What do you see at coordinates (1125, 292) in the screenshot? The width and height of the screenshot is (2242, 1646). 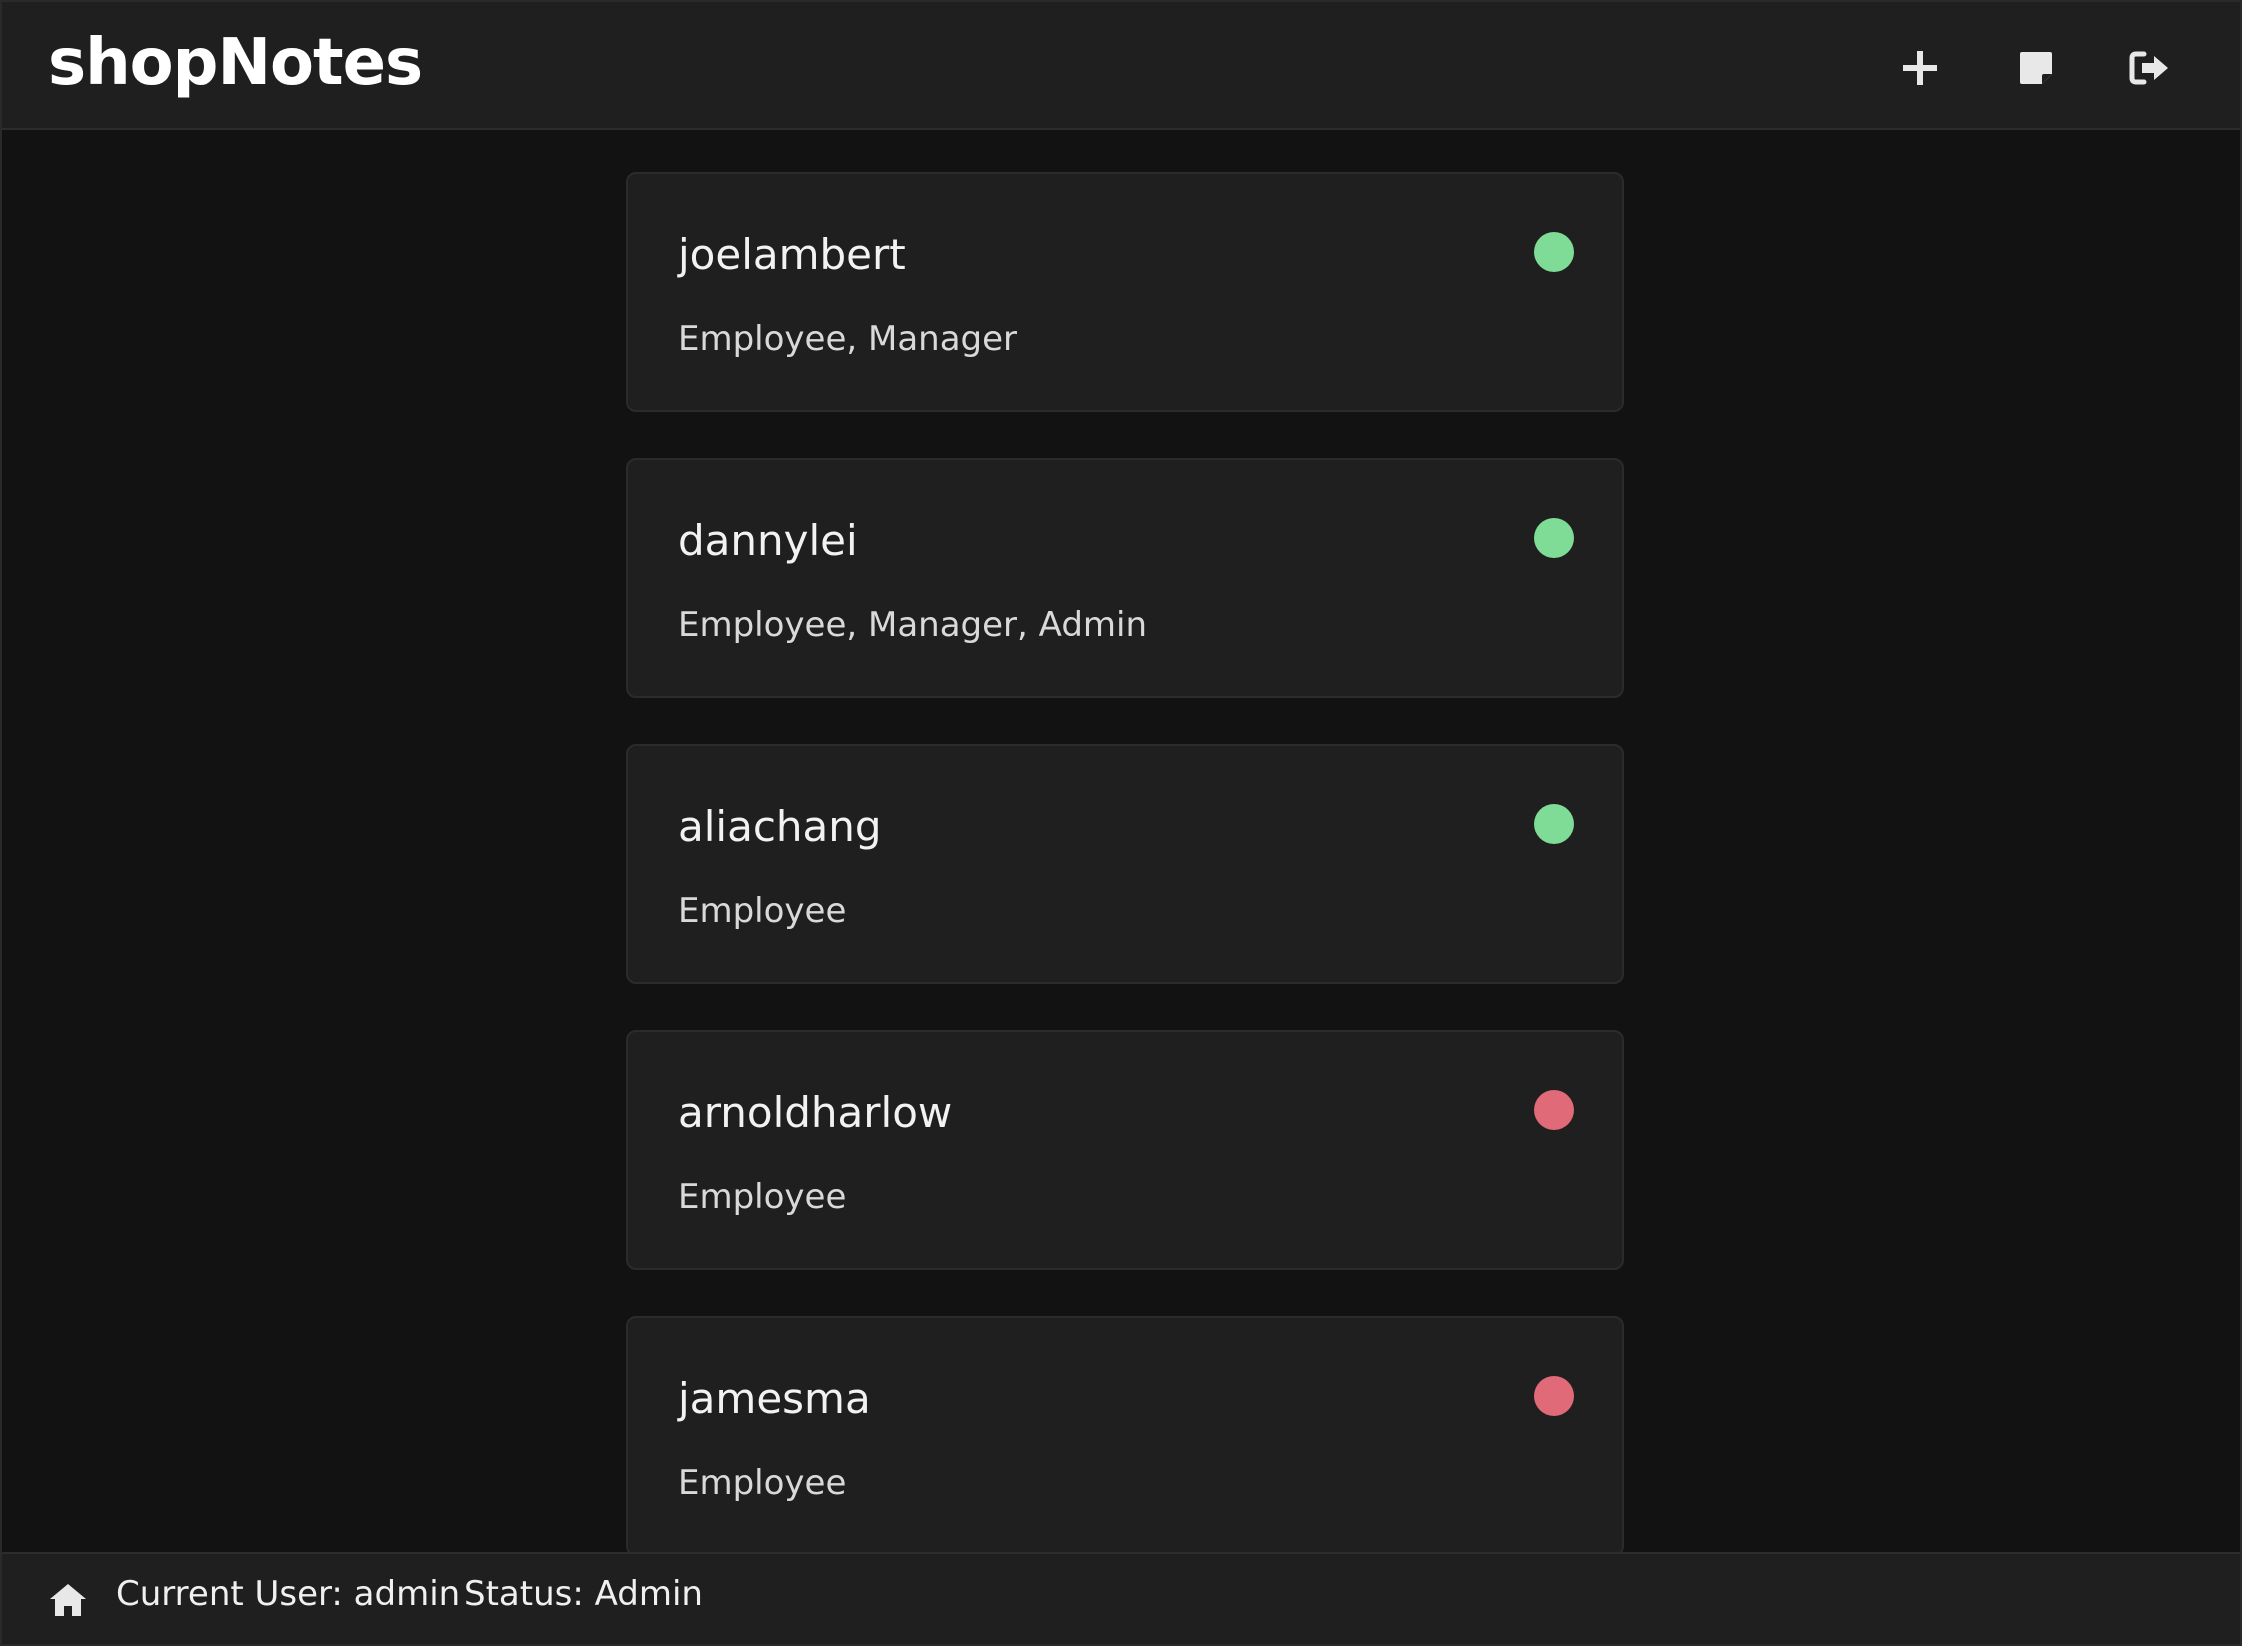 I see `user-card-joelambert: joelambert Employee, Manager` at bounding box center [1125, 292].